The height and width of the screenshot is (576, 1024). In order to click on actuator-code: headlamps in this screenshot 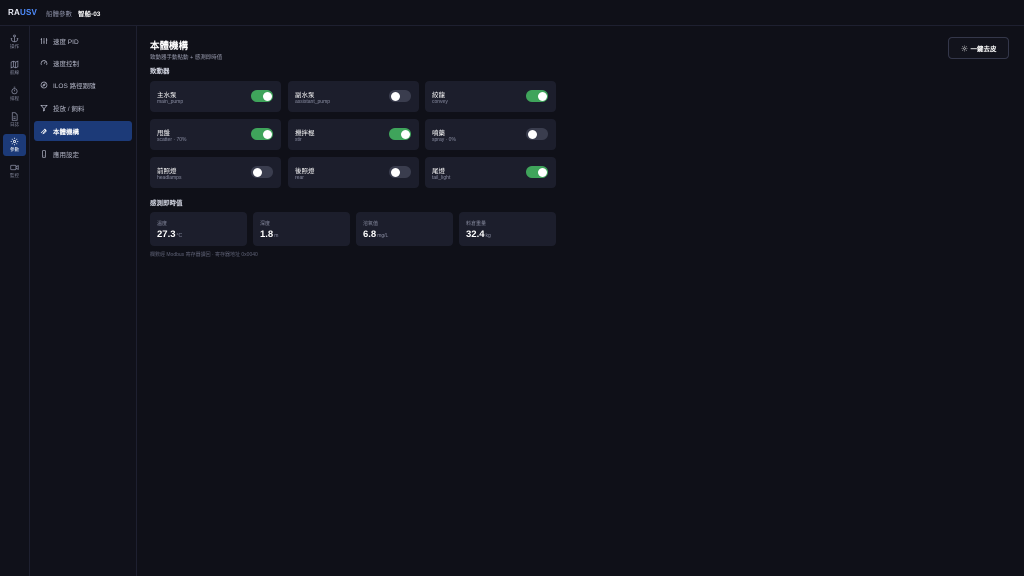, I will do `click(169, 178)`.